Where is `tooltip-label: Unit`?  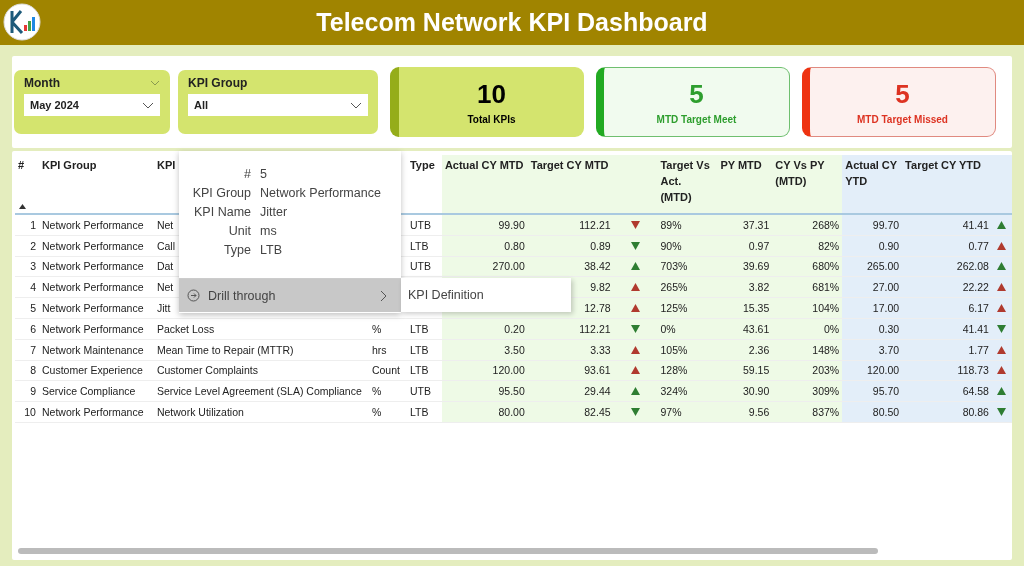 tooltip-label: Unit is located at coordinates (239, 232).